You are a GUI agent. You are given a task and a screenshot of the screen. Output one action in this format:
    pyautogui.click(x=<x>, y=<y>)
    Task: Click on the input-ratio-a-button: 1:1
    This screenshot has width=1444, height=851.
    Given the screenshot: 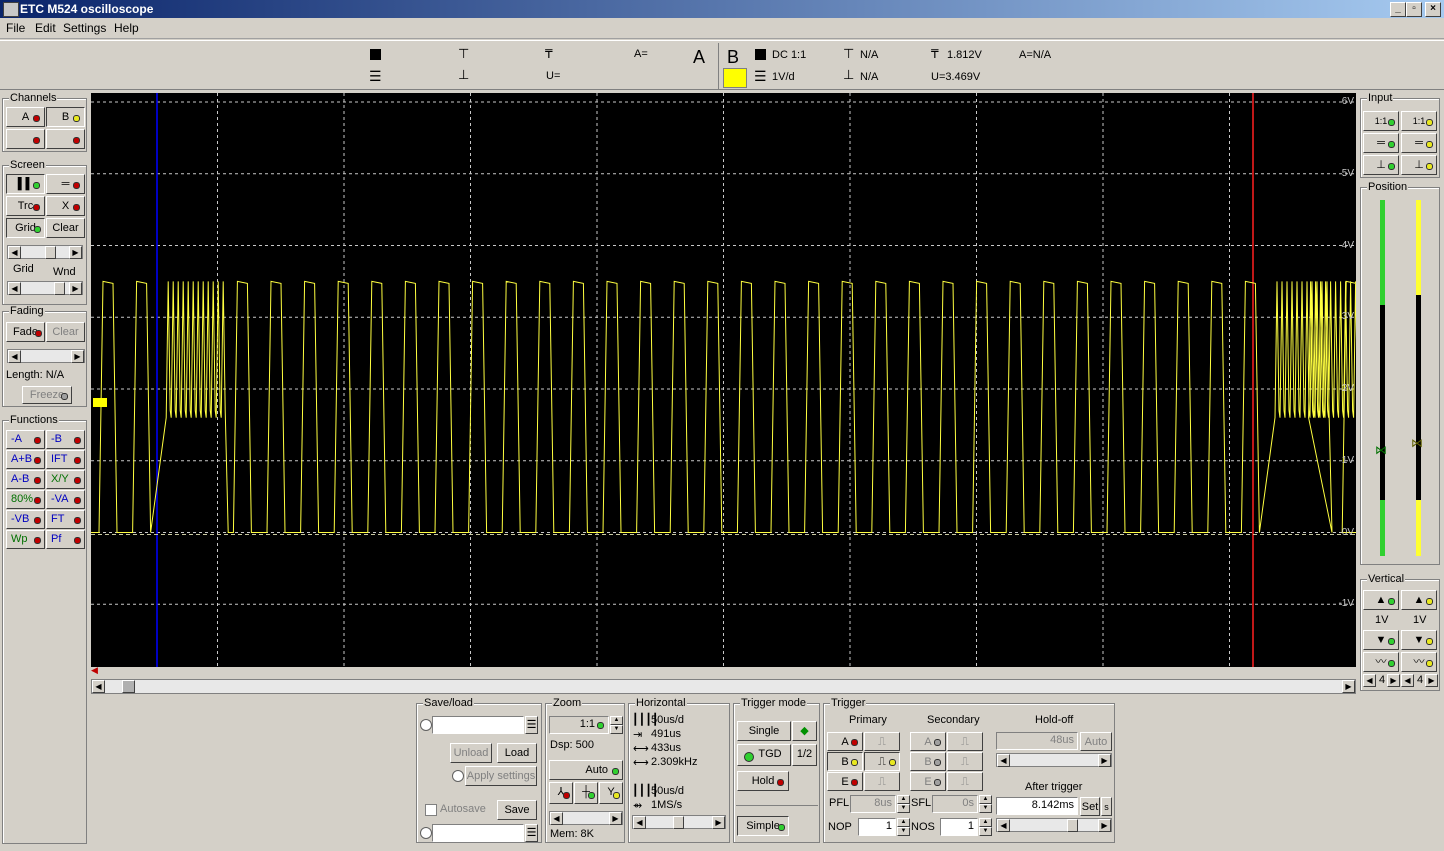 What is the action you would take?
    pyautogui.click(x=1381, y=121)
    